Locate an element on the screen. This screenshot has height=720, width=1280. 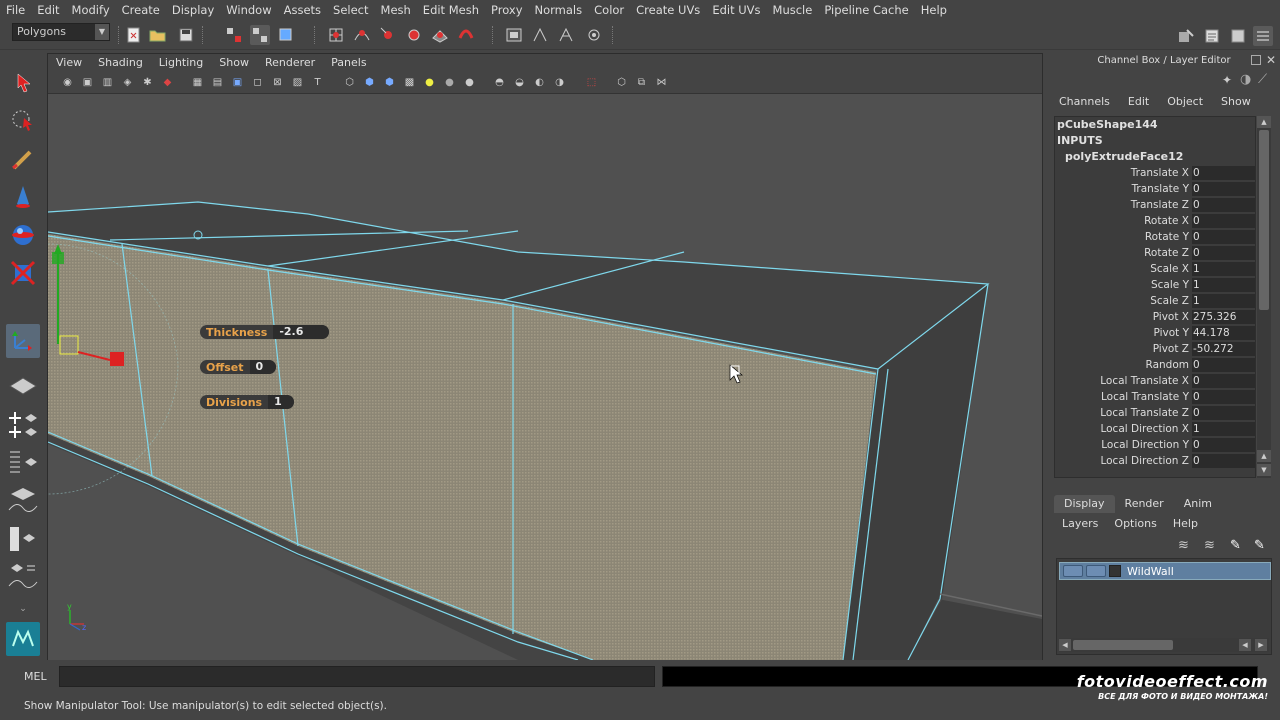
isolate-icon: ◑ is located at coordinates (559, 83).